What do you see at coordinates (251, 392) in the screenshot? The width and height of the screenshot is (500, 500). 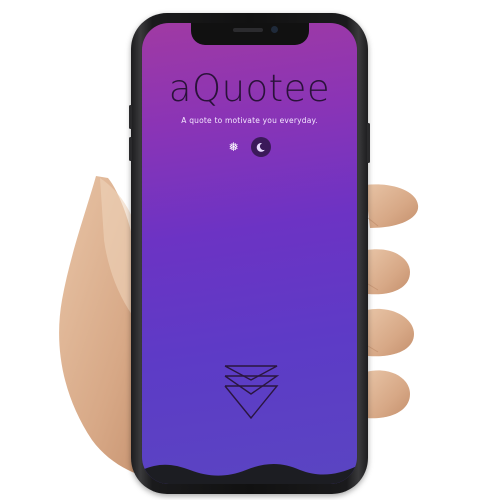 I see `triple-chevron-down-icon` at bounding box center [251, 392].